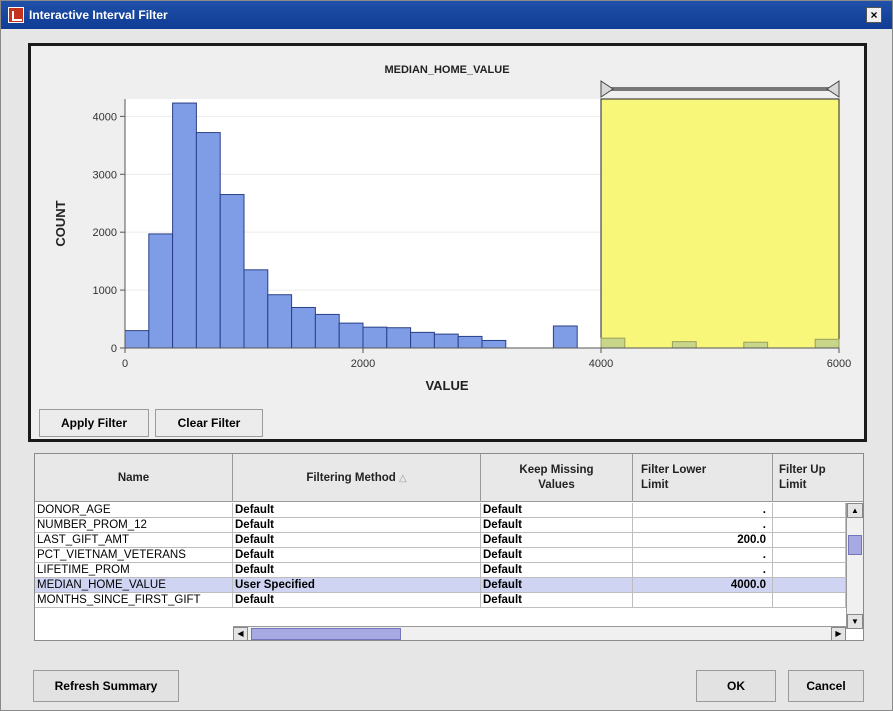 The image size is (893, 711). Describe the element at coordinates (855, 621) in the screenshot. I see `scroll-down-icon: ▼` at that location.